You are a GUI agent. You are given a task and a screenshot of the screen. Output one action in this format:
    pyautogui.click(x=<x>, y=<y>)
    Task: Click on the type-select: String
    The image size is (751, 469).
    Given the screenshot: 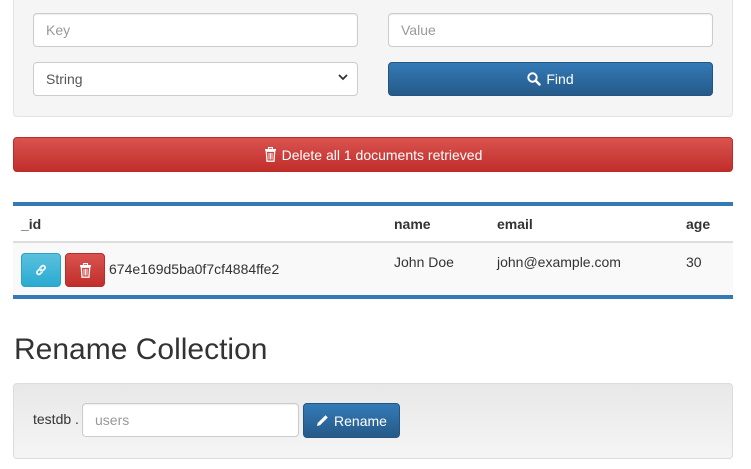 What is the action you would take?
    pyautogui.click(x=195, y=79)
    